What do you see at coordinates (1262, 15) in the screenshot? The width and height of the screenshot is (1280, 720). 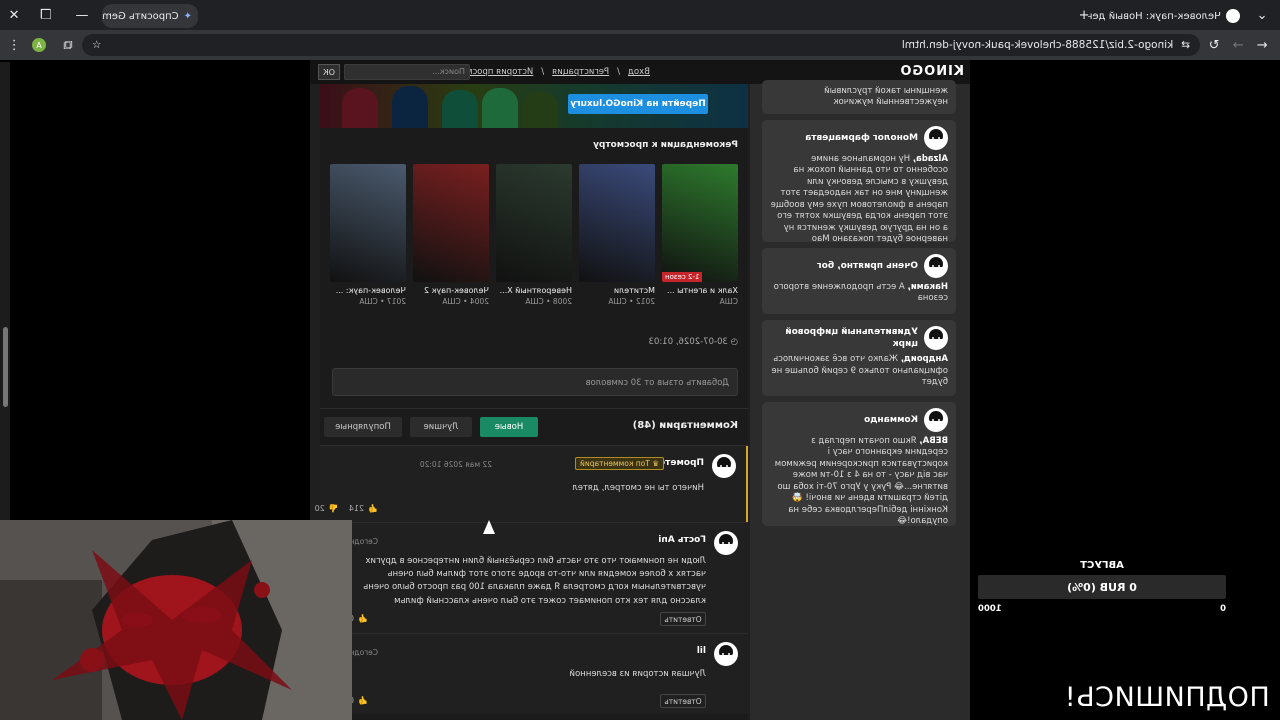 I see `tab-search-icon: ⌄` at bounding box center [1262, 15].